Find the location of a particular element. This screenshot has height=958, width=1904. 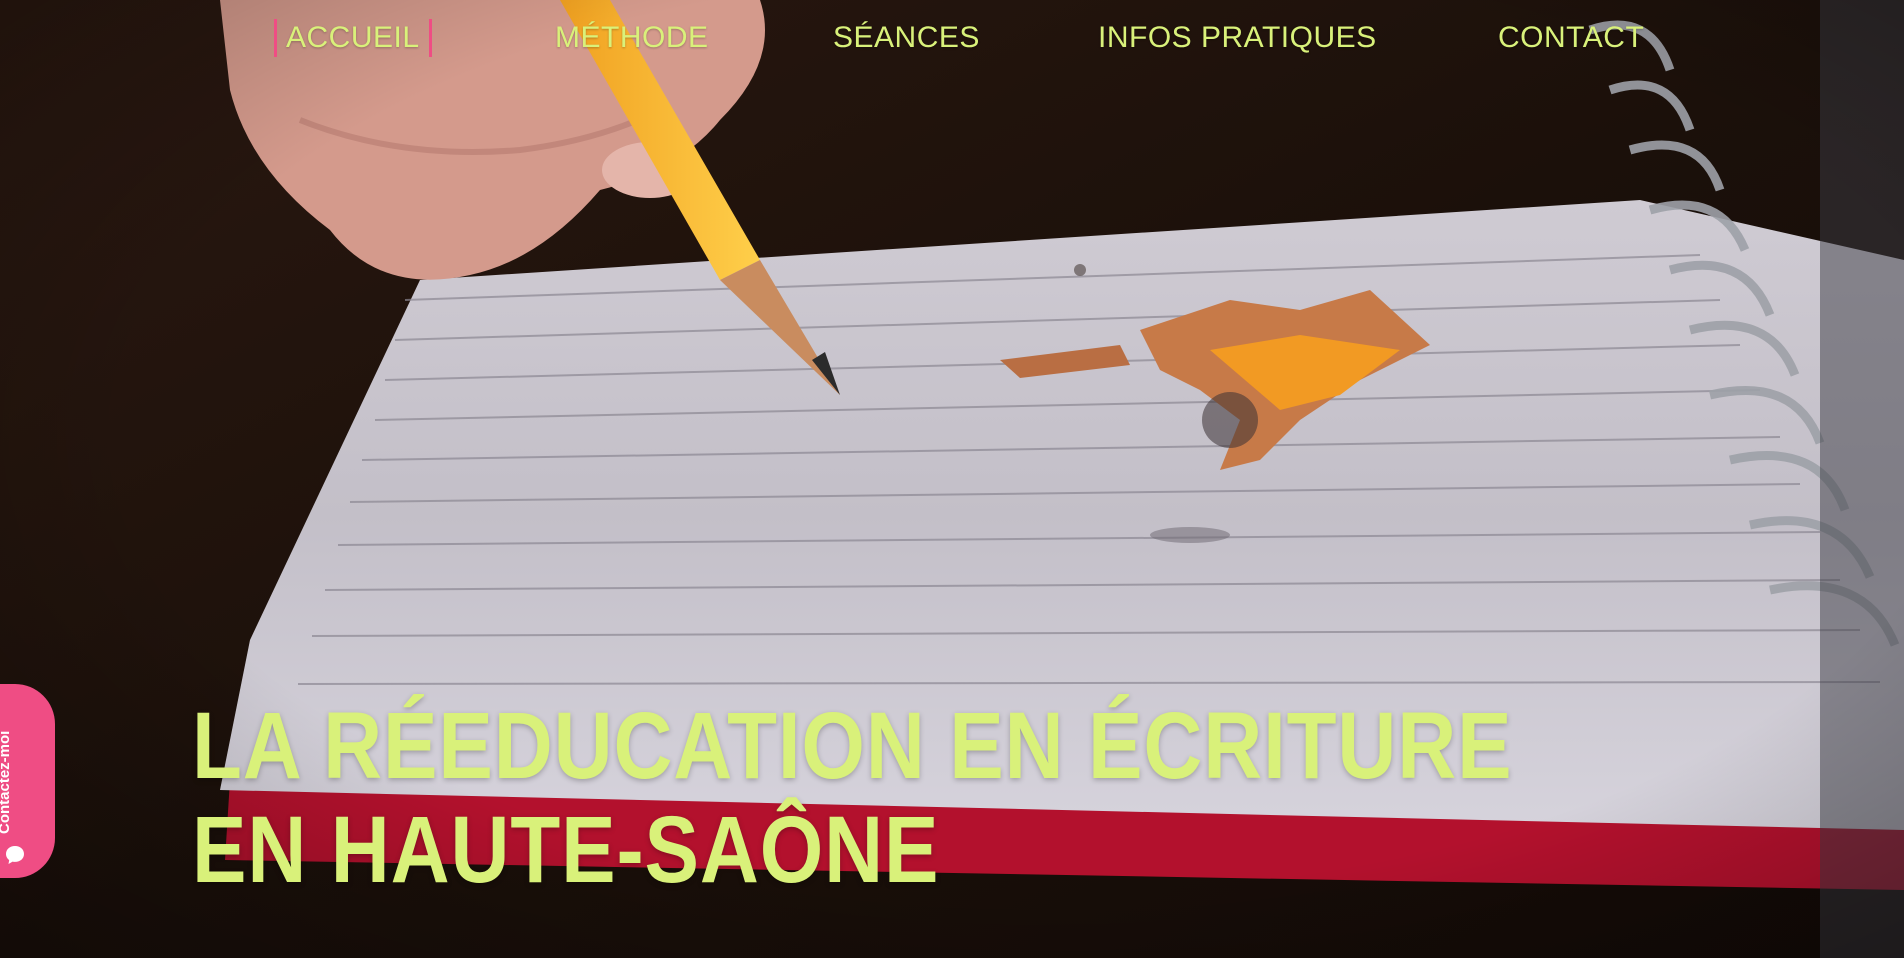

nav-item-methode: MÉTHODE is located at coordinates (632, 38).